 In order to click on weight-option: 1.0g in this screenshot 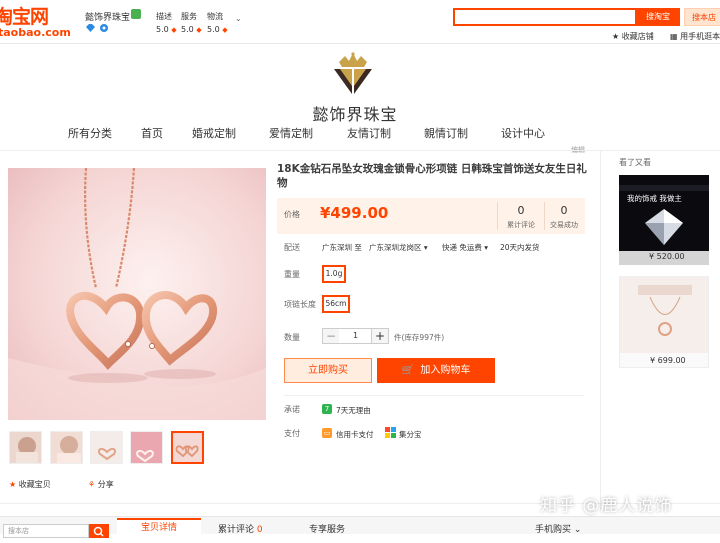, I will do `click(334, 274)`.